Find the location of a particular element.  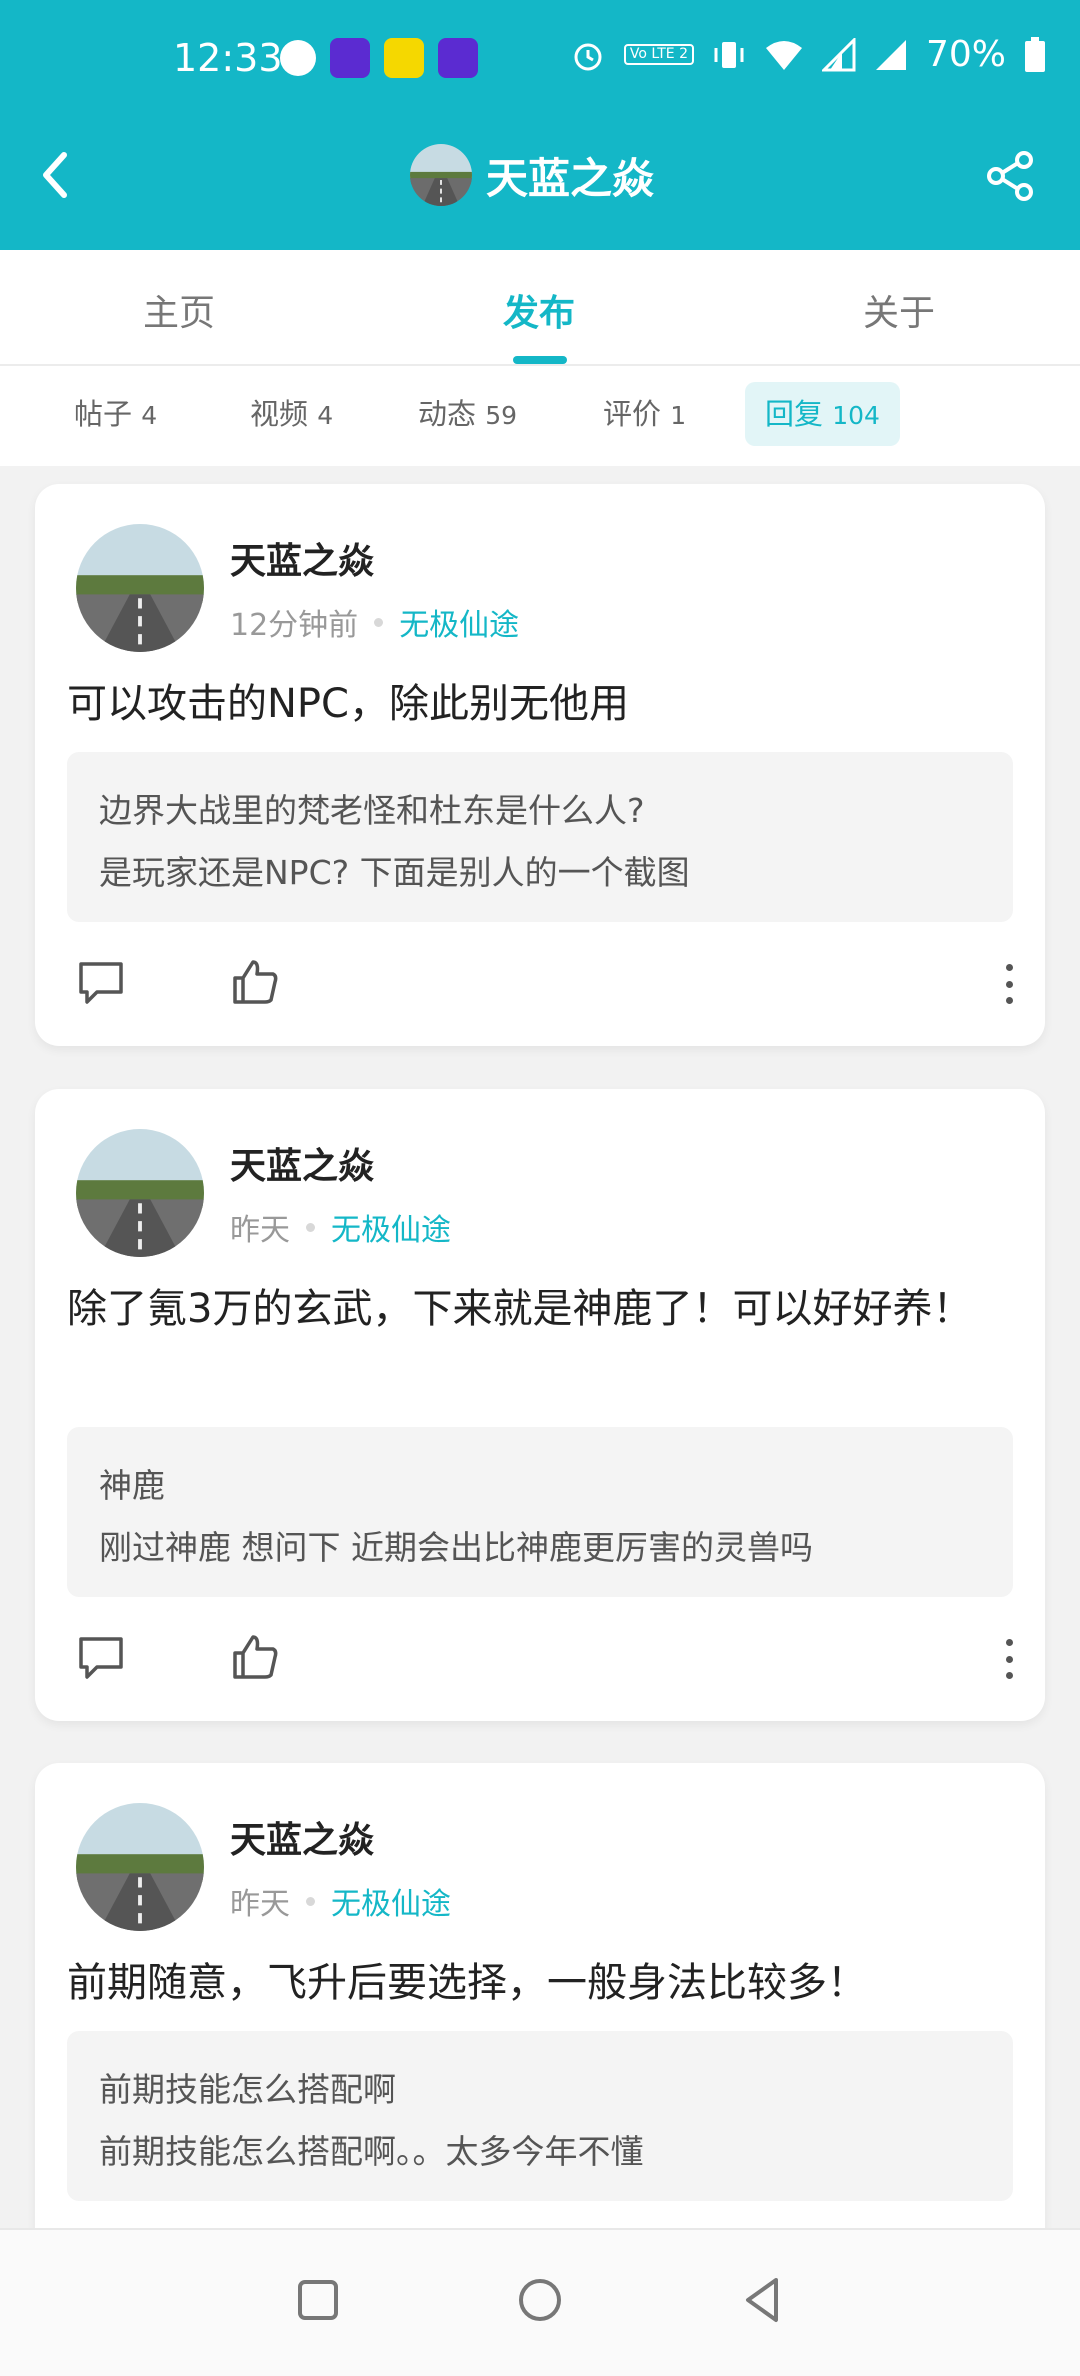

quoted-post: 神鹿 刚过神鹿 想问下 近期会出比神鹿更厉害的灵兽吗 is located at coordinates (540, 1512).